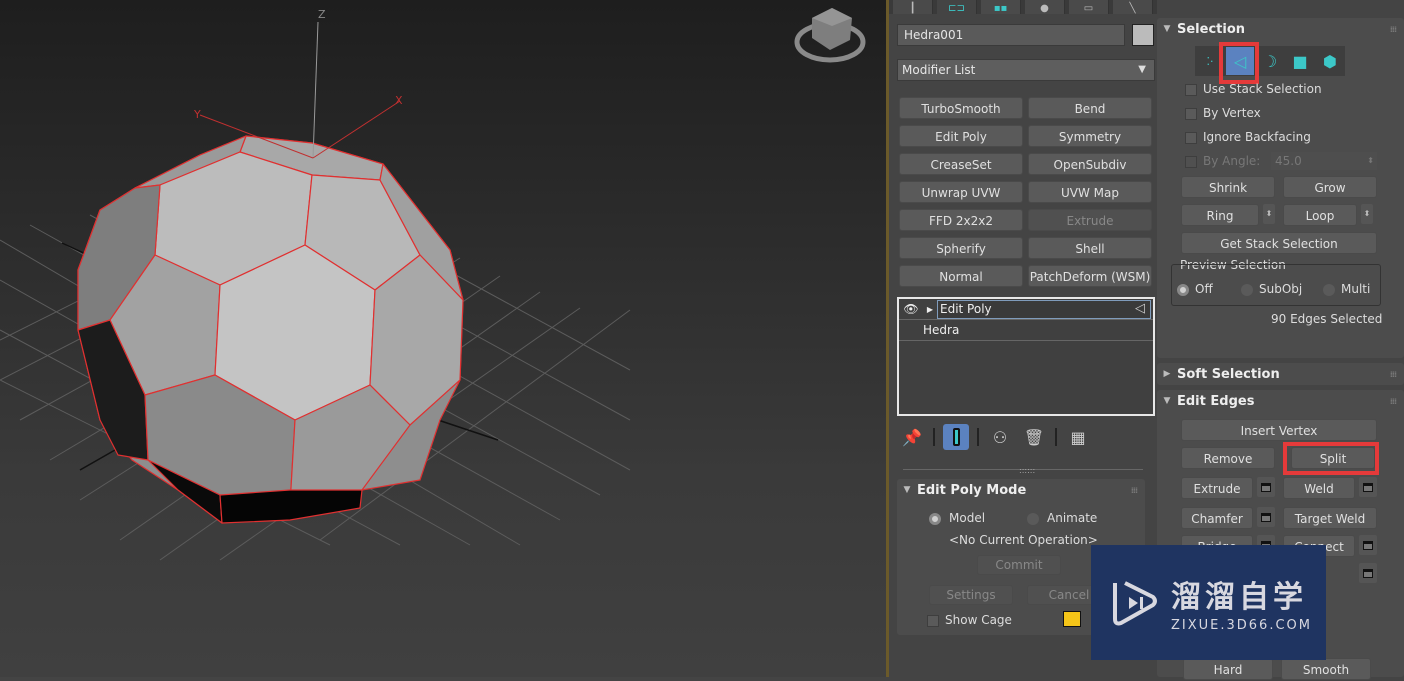  Describe the element at coordinates (1133, 7) in the screenshot. I see `tab-utilities: ╲` at that location.